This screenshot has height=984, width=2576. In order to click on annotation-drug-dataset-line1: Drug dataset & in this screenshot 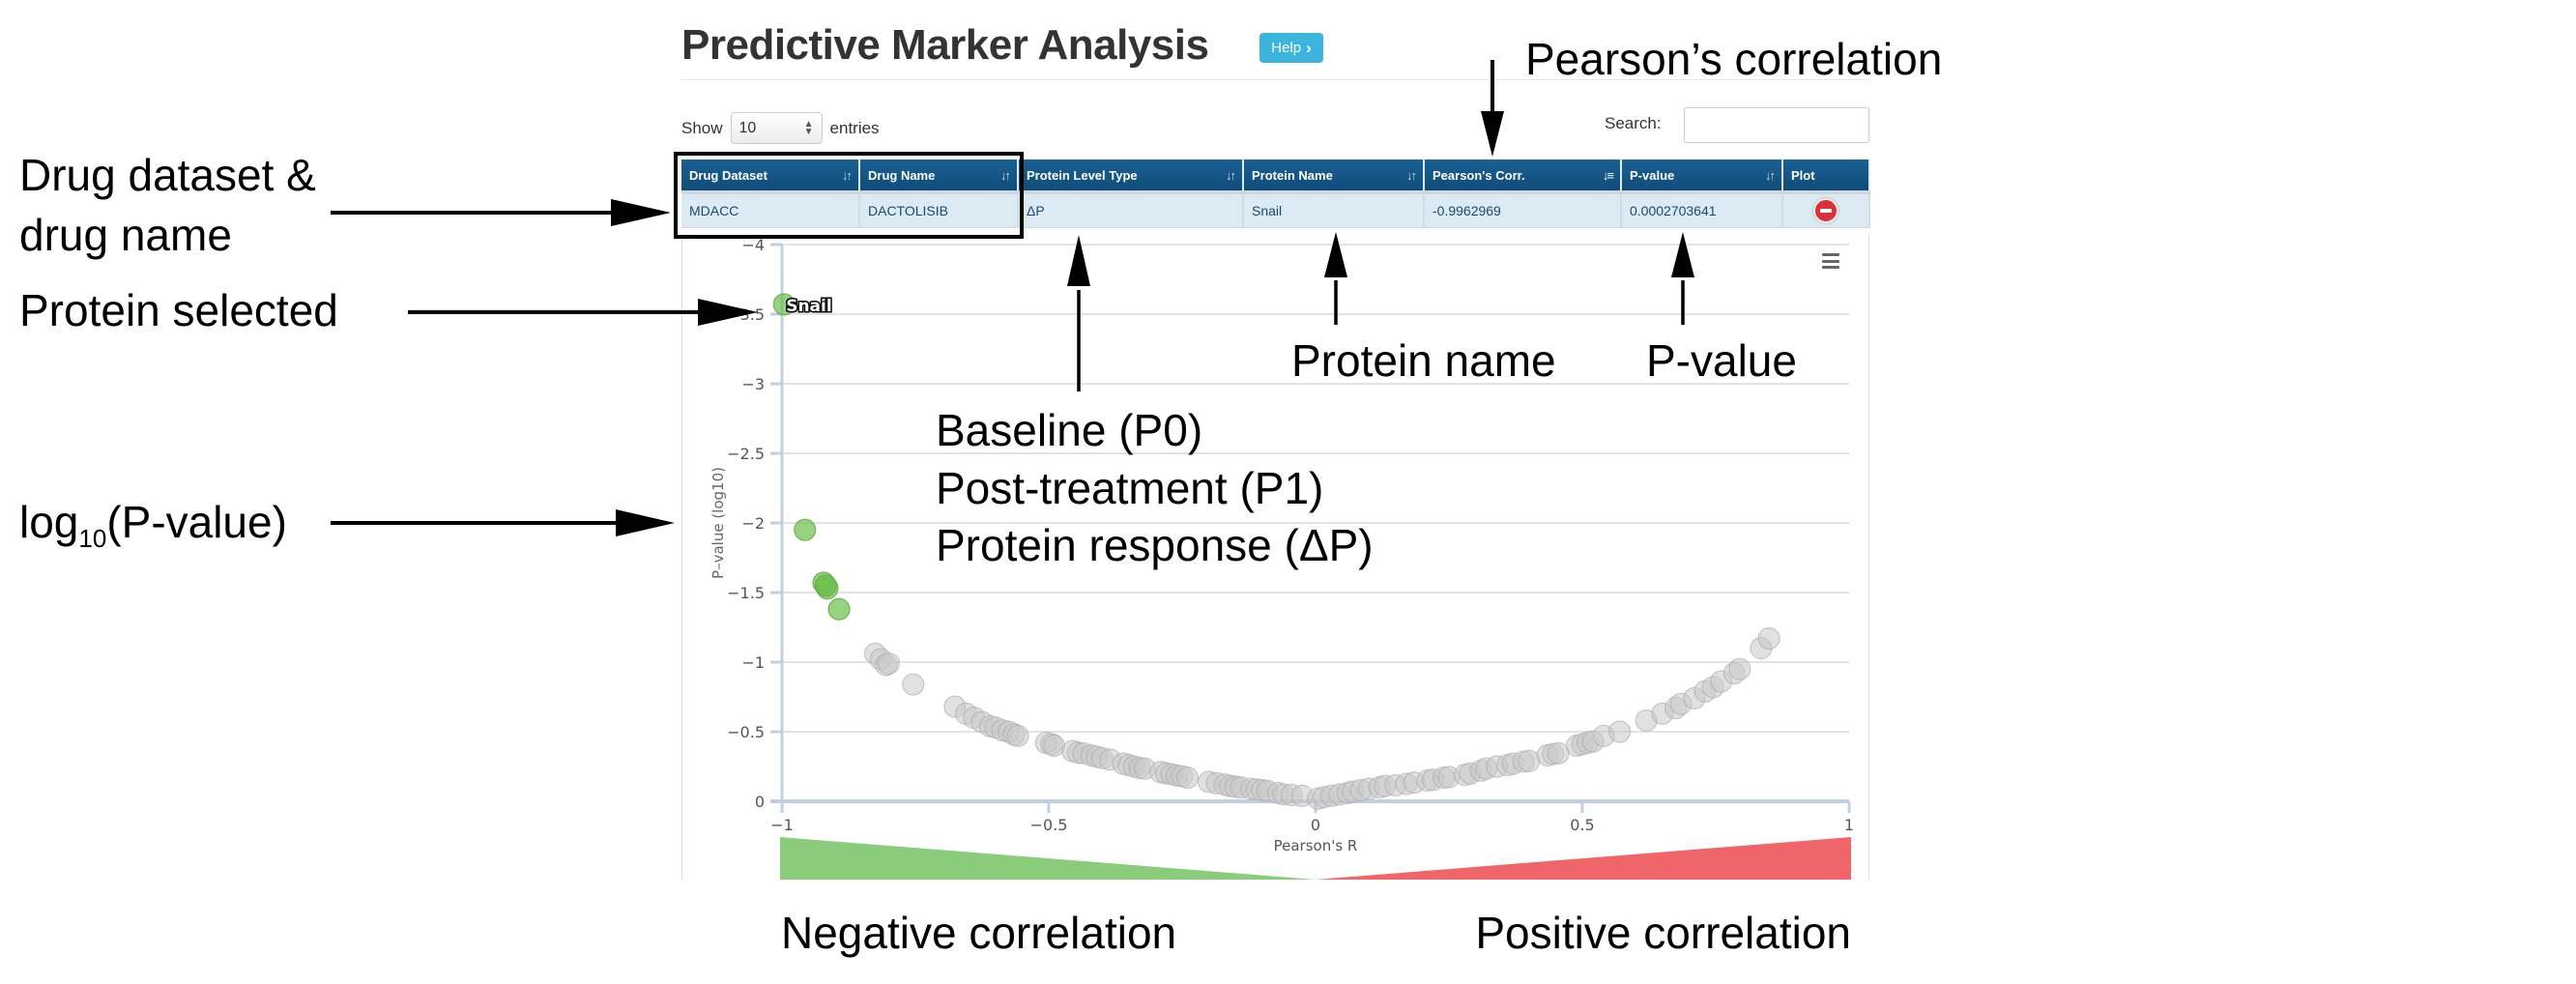, I will do `click(167, 175)`.